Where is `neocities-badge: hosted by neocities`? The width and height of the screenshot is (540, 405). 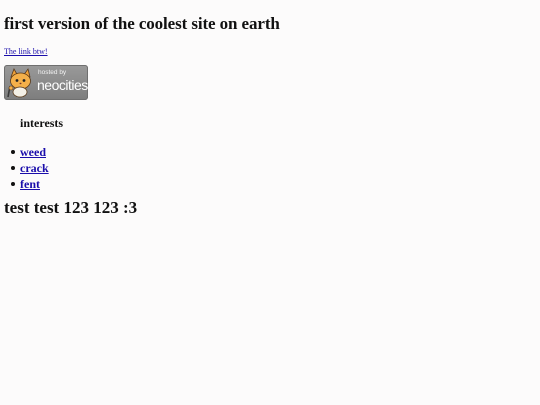
neocities-badge: hosted by neocities is located at coordinates (46, 82).